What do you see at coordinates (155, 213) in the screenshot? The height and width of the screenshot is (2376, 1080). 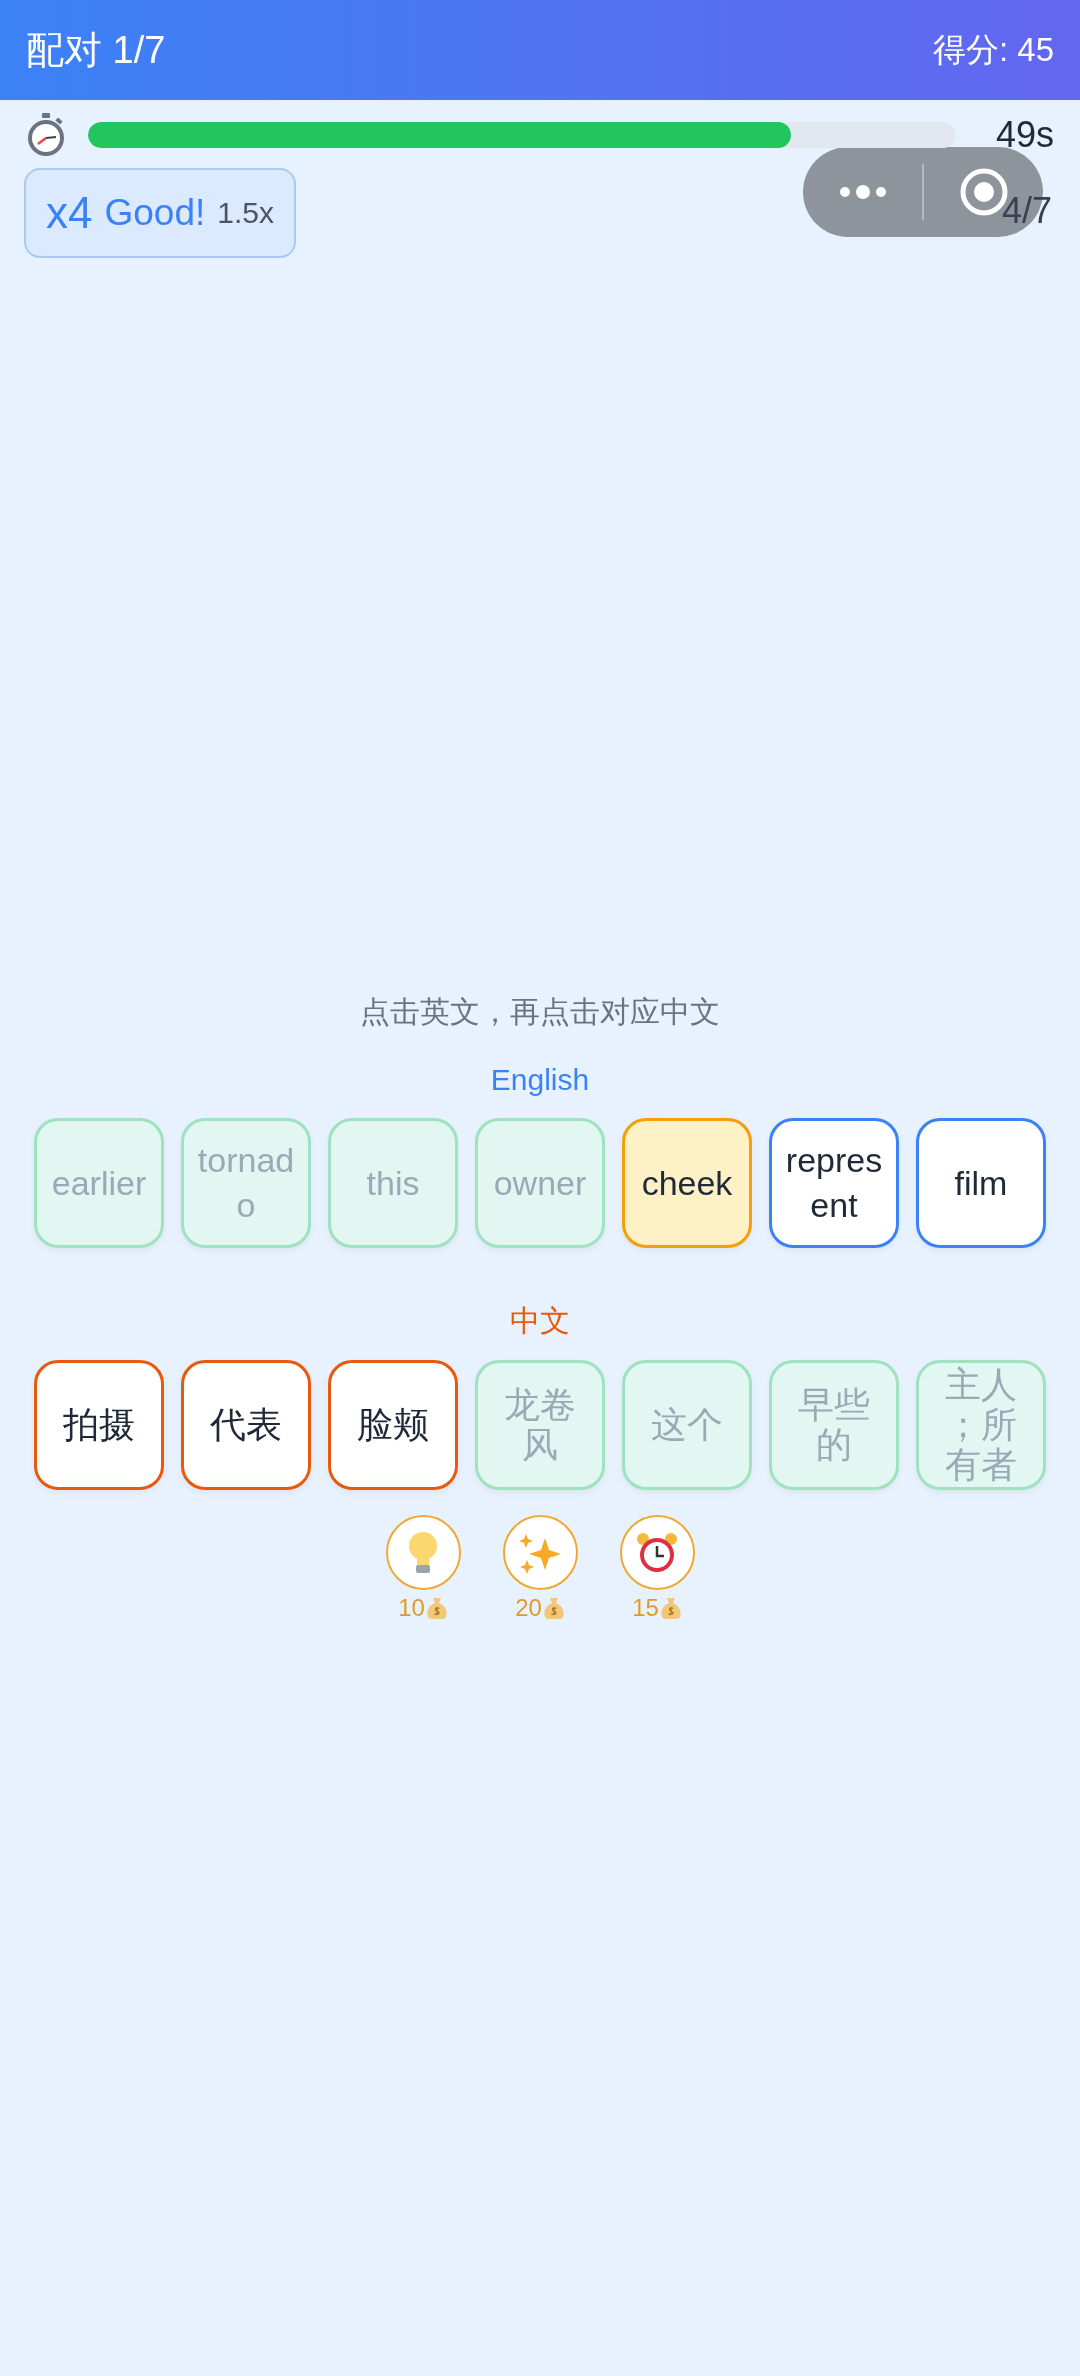 I see `combo-rating: Good!` at bounding box center [155, 213].